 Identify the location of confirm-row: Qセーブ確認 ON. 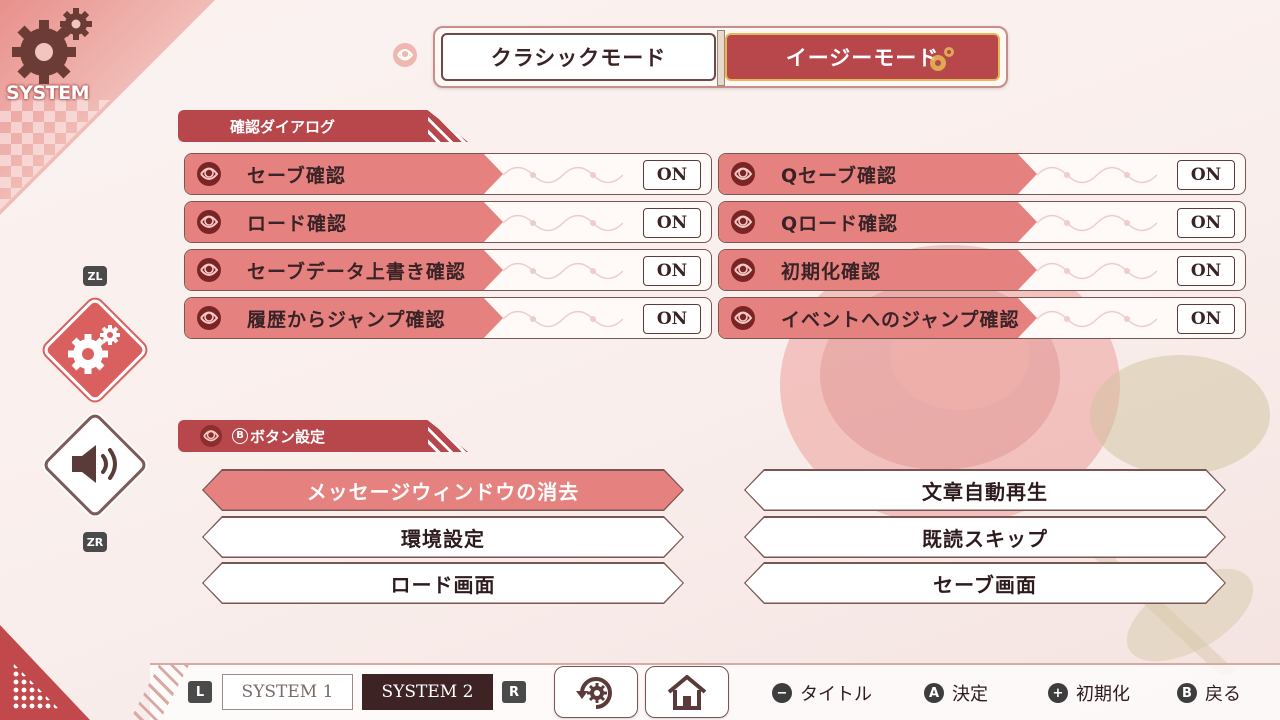
(982, 174).